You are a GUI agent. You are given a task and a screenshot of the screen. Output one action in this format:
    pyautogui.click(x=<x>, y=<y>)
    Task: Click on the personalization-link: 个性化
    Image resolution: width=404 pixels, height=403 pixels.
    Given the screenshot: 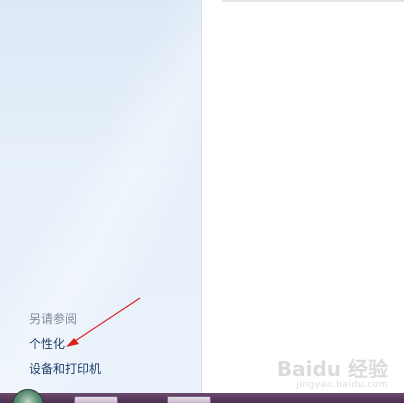 What is the action you would take?
    pyautogui.click(x=47, y=343)
    